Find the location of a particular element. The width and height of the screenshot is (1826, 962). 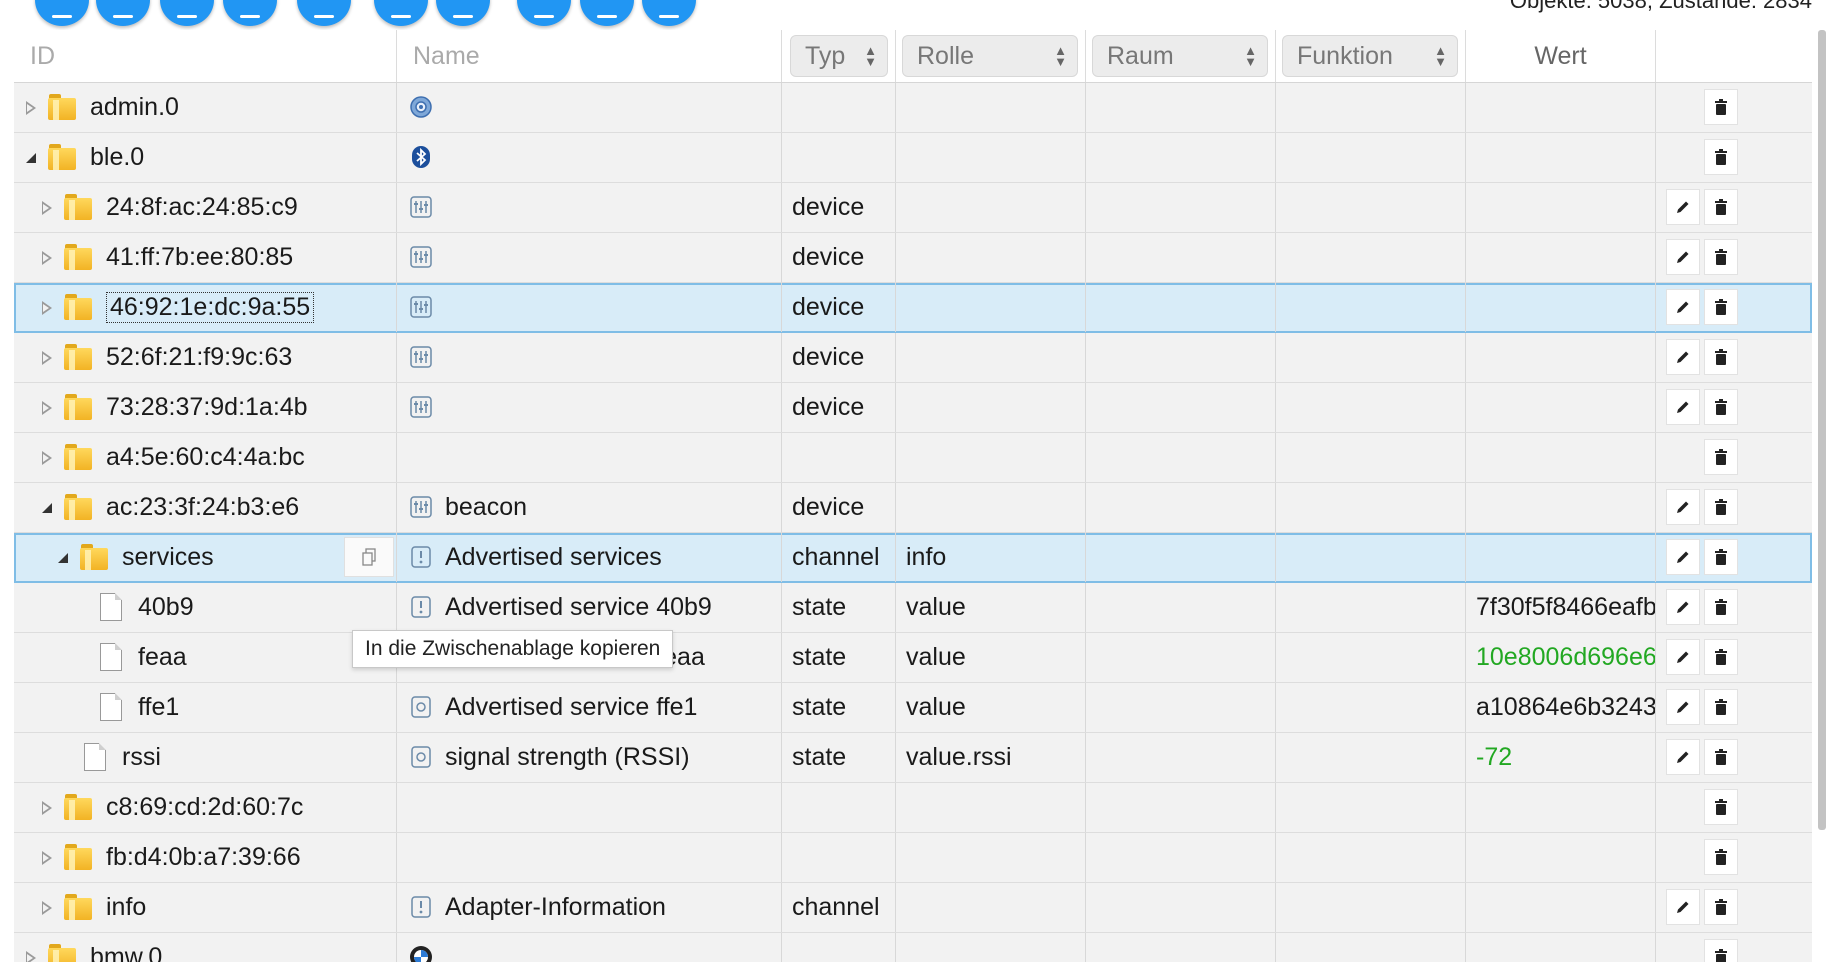

copy-to-clipboard-button is located at coordinates (369, 557).